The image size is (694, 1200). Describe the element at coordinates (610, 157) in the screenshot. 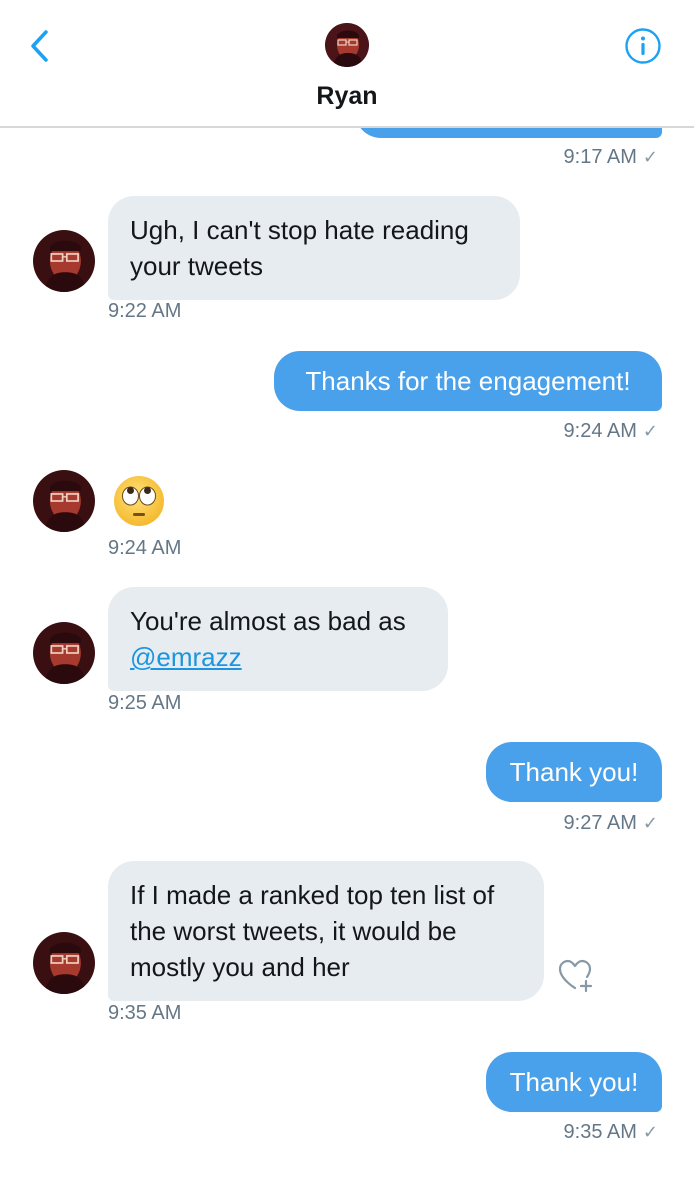

I see `message-timestamp: 9:17 AM ✓` at that location.